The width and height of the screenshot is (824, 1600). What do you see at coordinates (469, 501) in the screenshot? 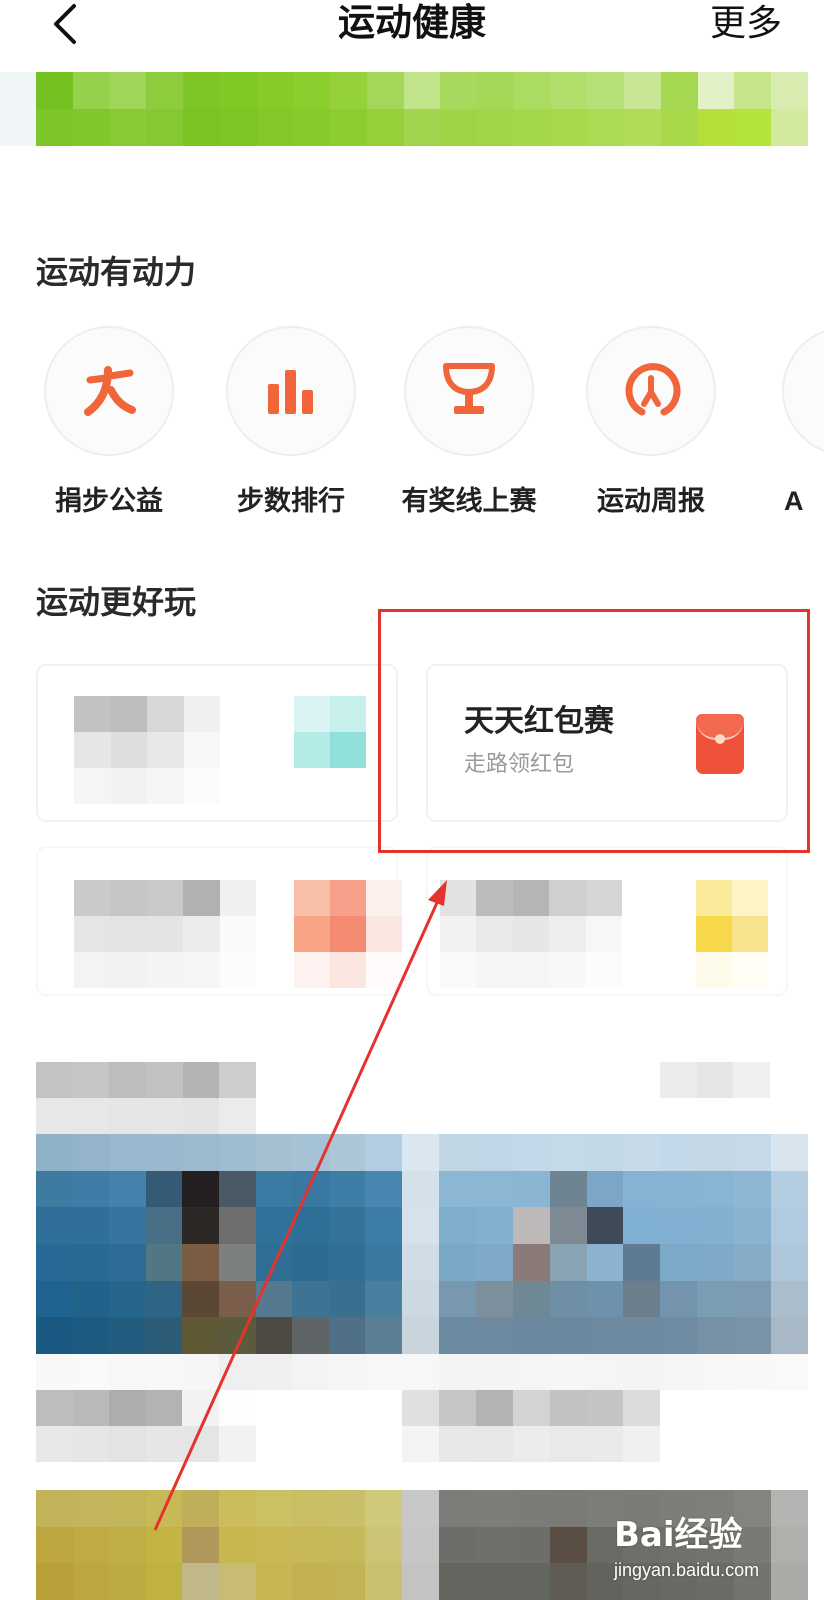
I see `shortcut-label: 有奖线上赛` at bounding box center [469, 501].